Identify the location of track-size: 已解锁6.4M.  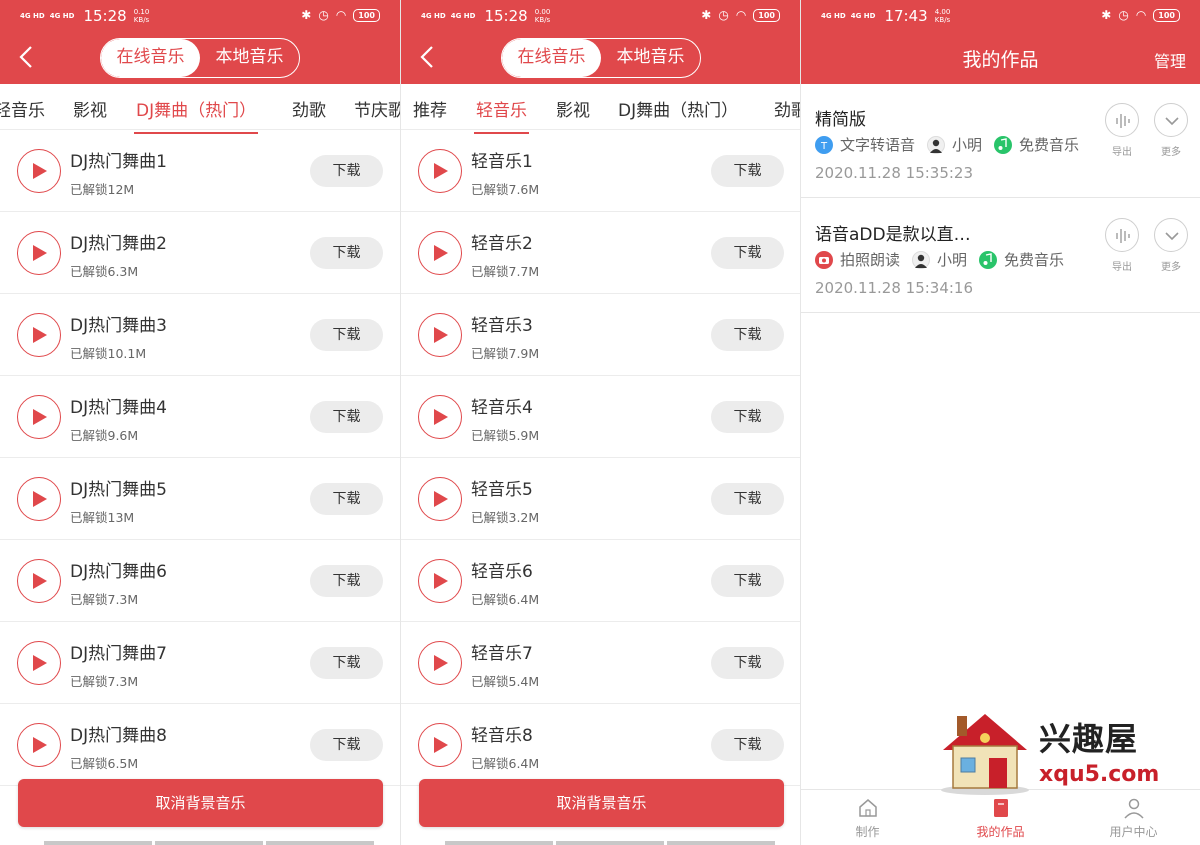
(505, 763).